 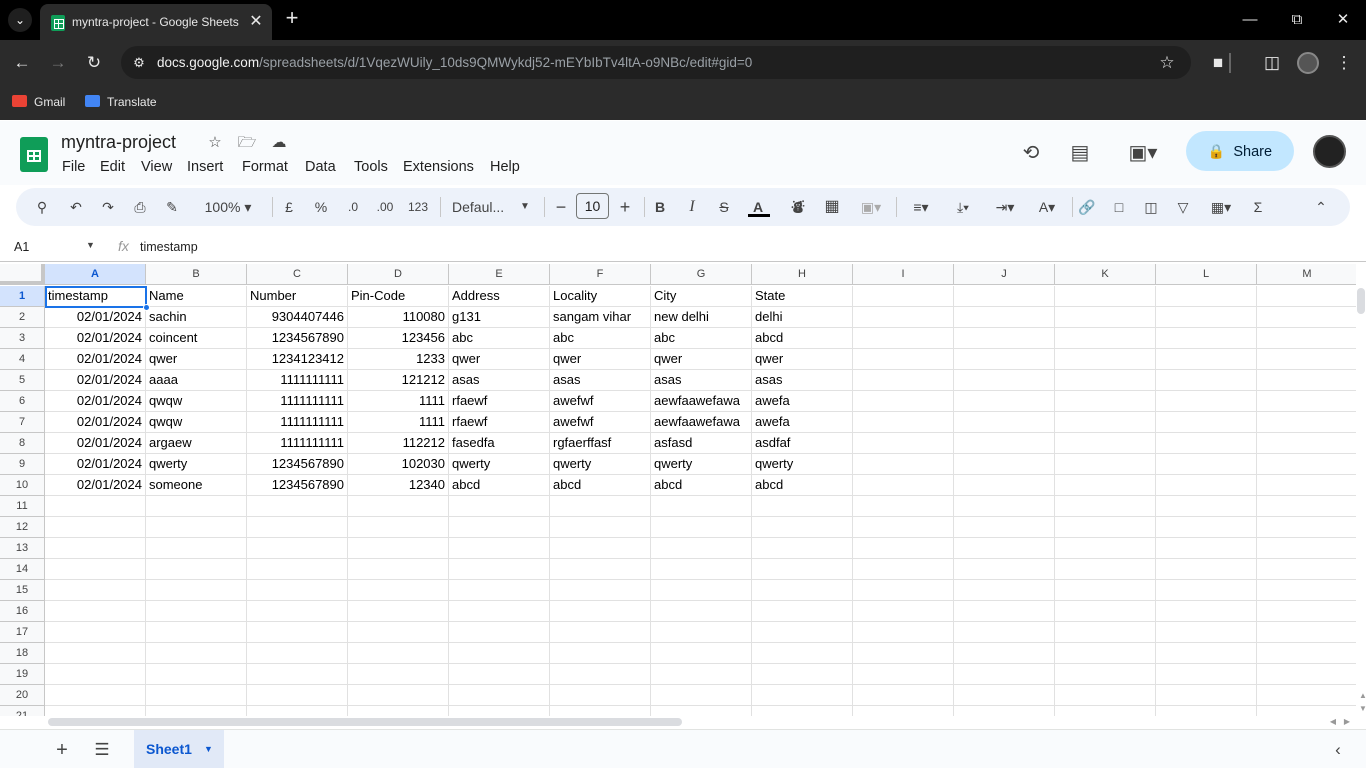 I want to click on share-button: 🔒 Share, so click(x=1240, y=151).